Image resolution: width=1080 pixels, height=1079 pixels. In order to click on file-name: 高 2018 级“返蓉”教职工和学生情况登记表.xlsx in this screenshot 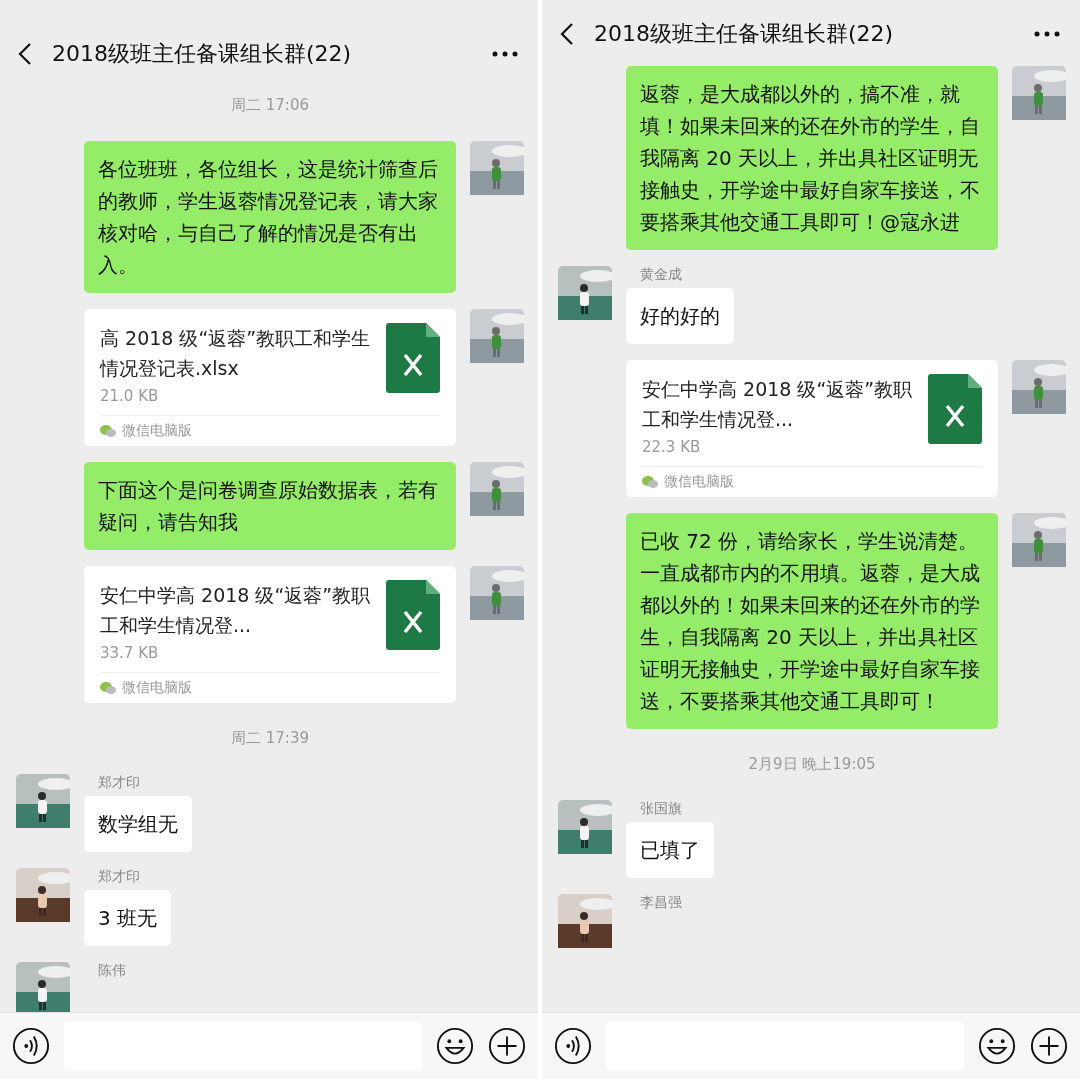, I will do `click(236, 353)`.